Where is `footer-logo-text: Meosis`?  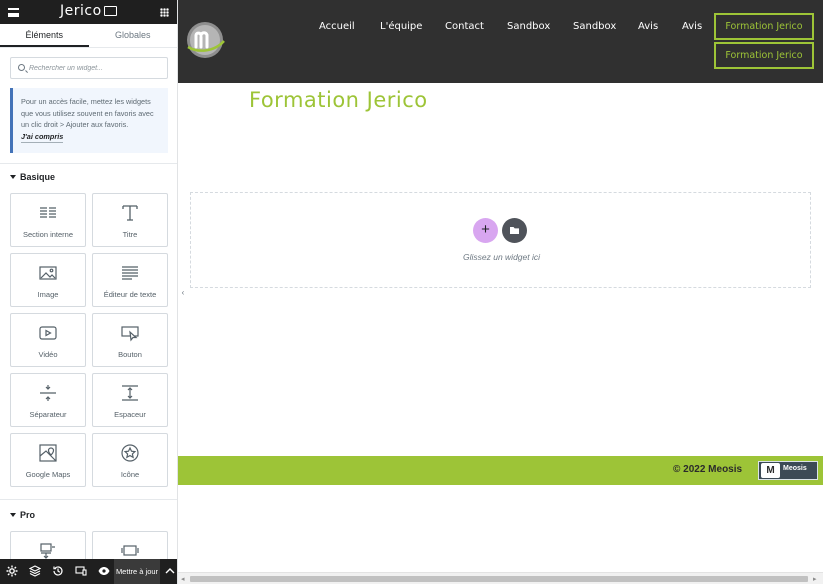 footer-logo-text: Meosis is located at coordinates (795, 468).